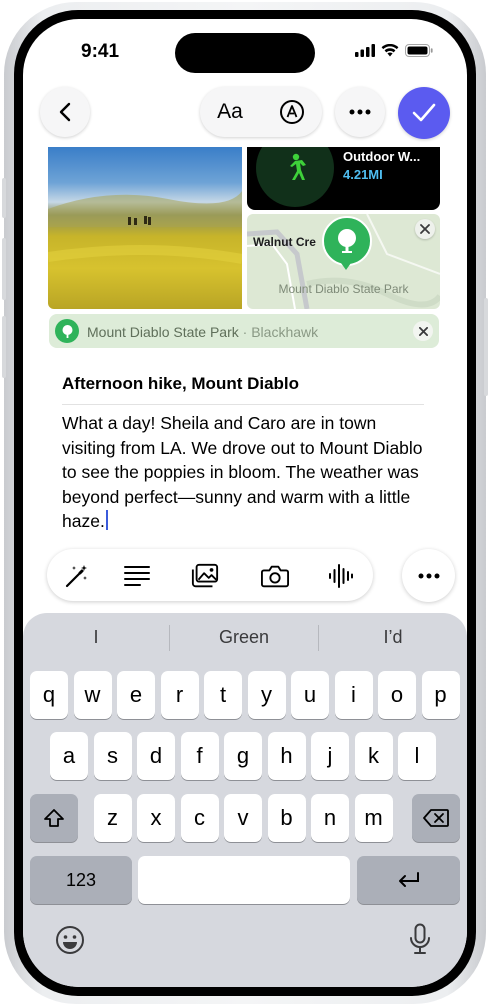  What do you see at coordinates (347, 241) in the screenshot?
I see `park-pin-icon` at bounding box center [347, 241].